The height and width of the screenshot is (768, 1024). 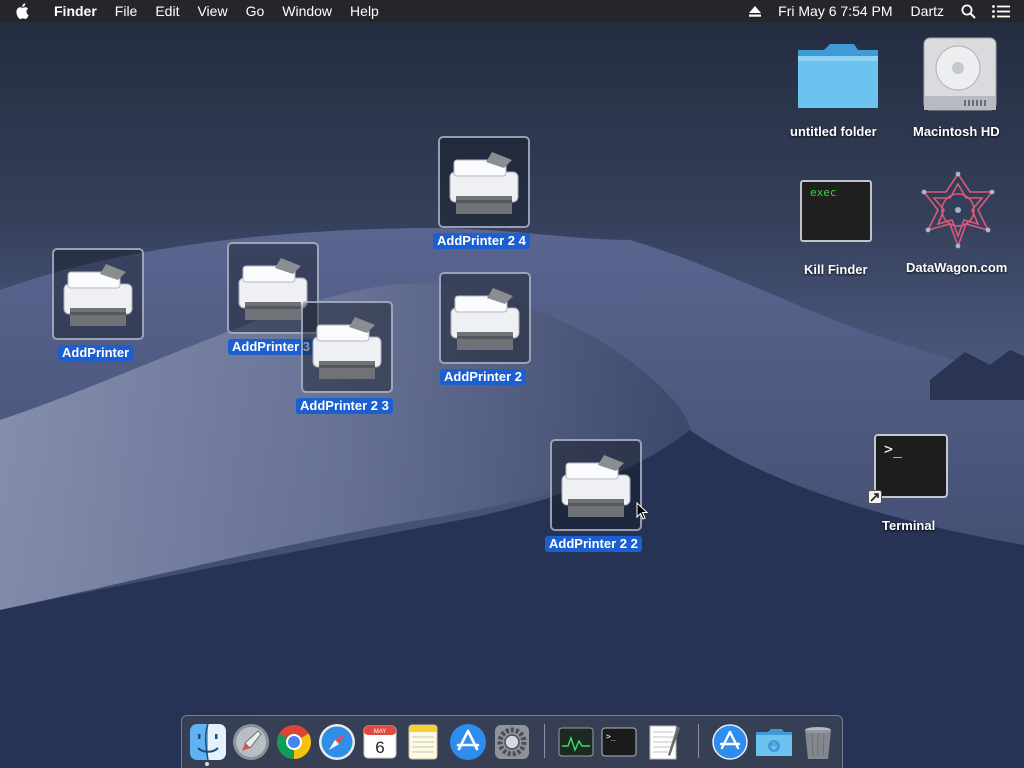 I want to click on desktop-icon-datawagon: DataWagon.com, so click(x=961, y=224).